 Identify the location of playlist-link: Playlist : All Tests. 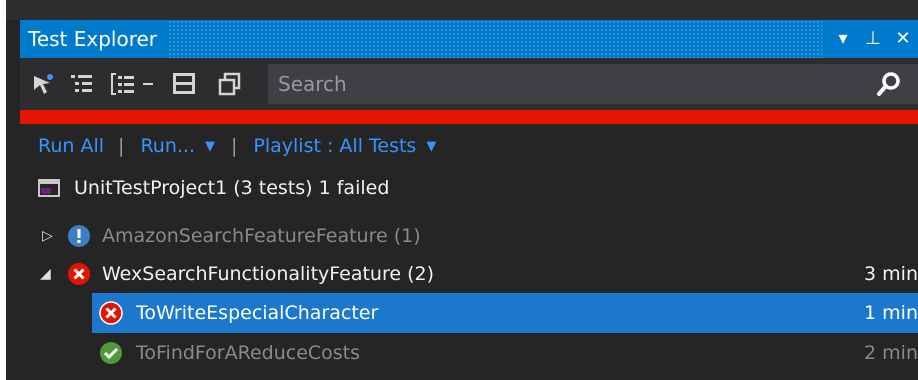
(326, 146).